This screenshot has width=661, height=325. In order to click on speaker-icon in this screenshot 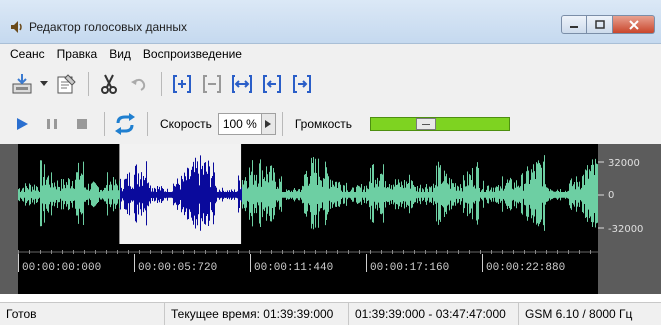, I will do `click(17, 27)`.